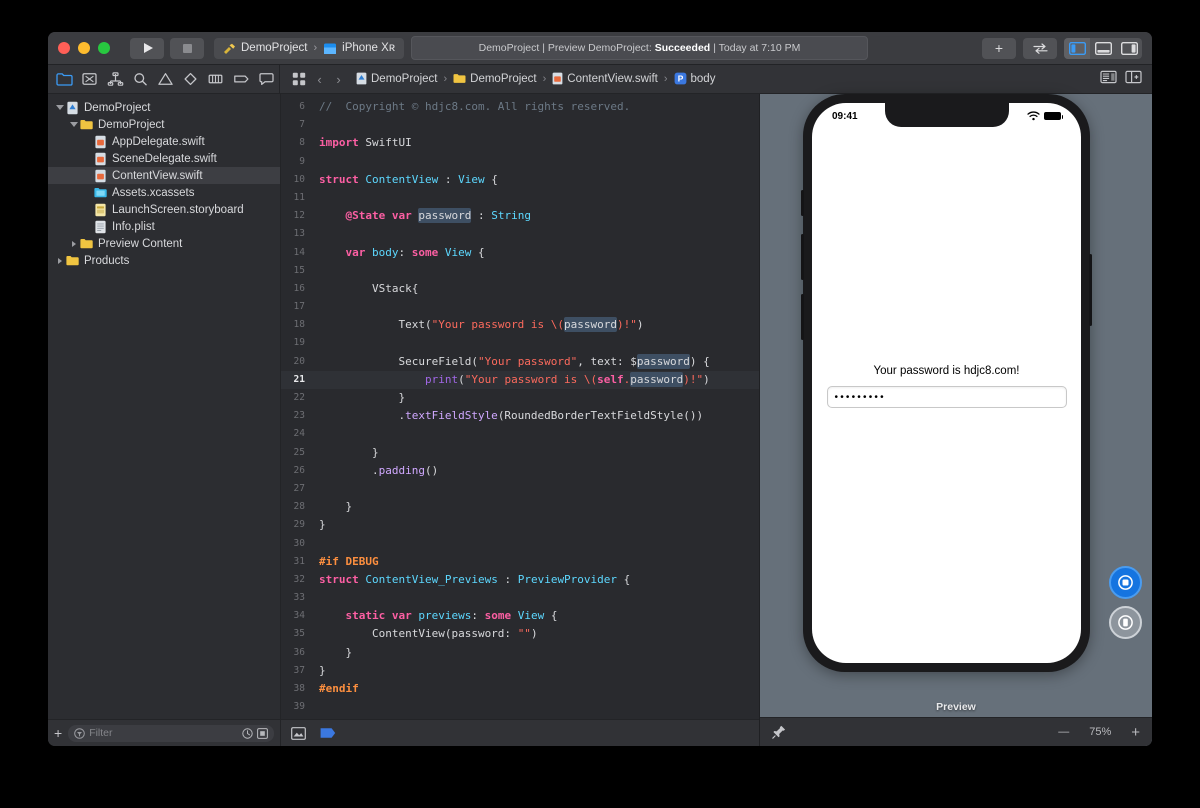 The height and width of the screenshot is (808, 1200). What do you see at coordinates (266, 79) in the screenshot?
I see `report-navigator-icon` at bounding box center [266, 79].